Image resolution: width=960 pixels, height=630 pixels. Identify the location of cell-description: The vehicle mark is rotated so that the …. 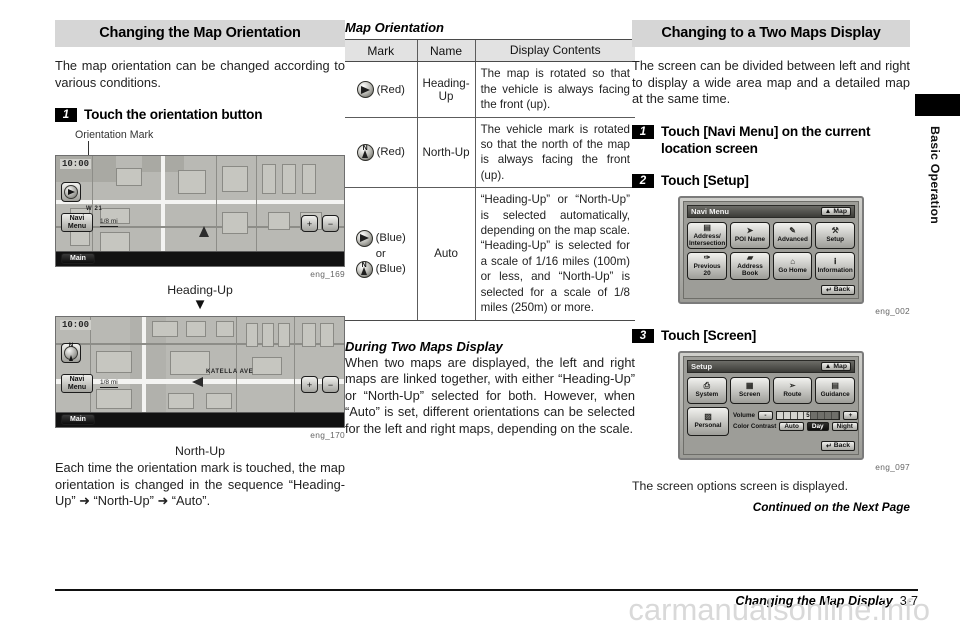
(554, 153).